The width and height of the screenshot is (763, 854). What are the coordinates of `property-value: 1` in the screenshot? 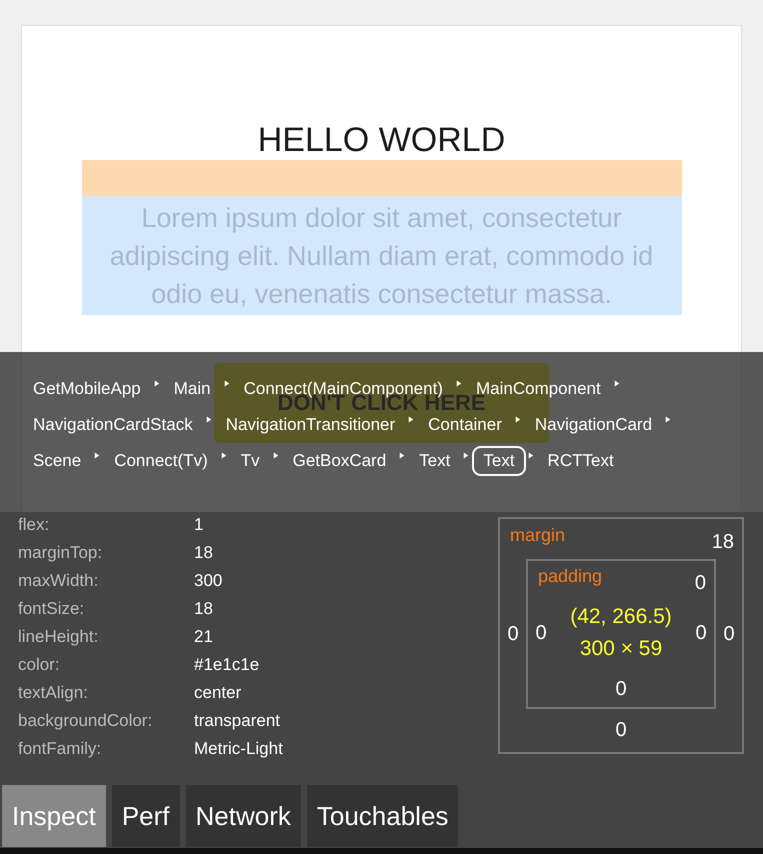 It's located at (199, 525).